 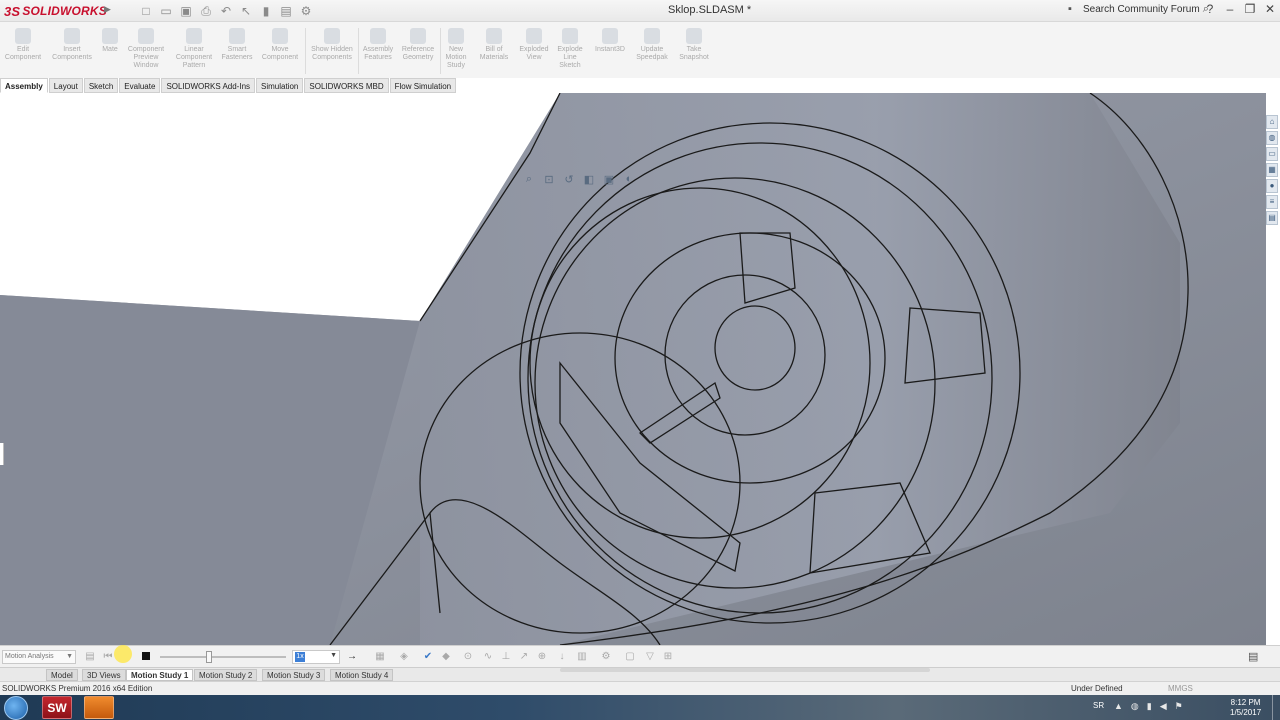 What do you see at coordinates (1118, 706) in the screenshot?
I see `tray-expand-icon: ▲` at bounding box center [1118, 706].